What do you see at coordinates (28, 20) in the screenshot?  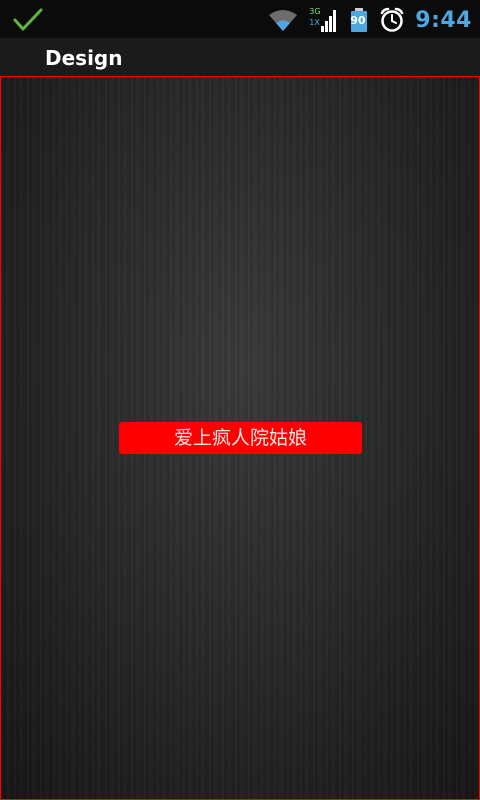 I see `checkmark-icon` at bounding box center [28, 20].